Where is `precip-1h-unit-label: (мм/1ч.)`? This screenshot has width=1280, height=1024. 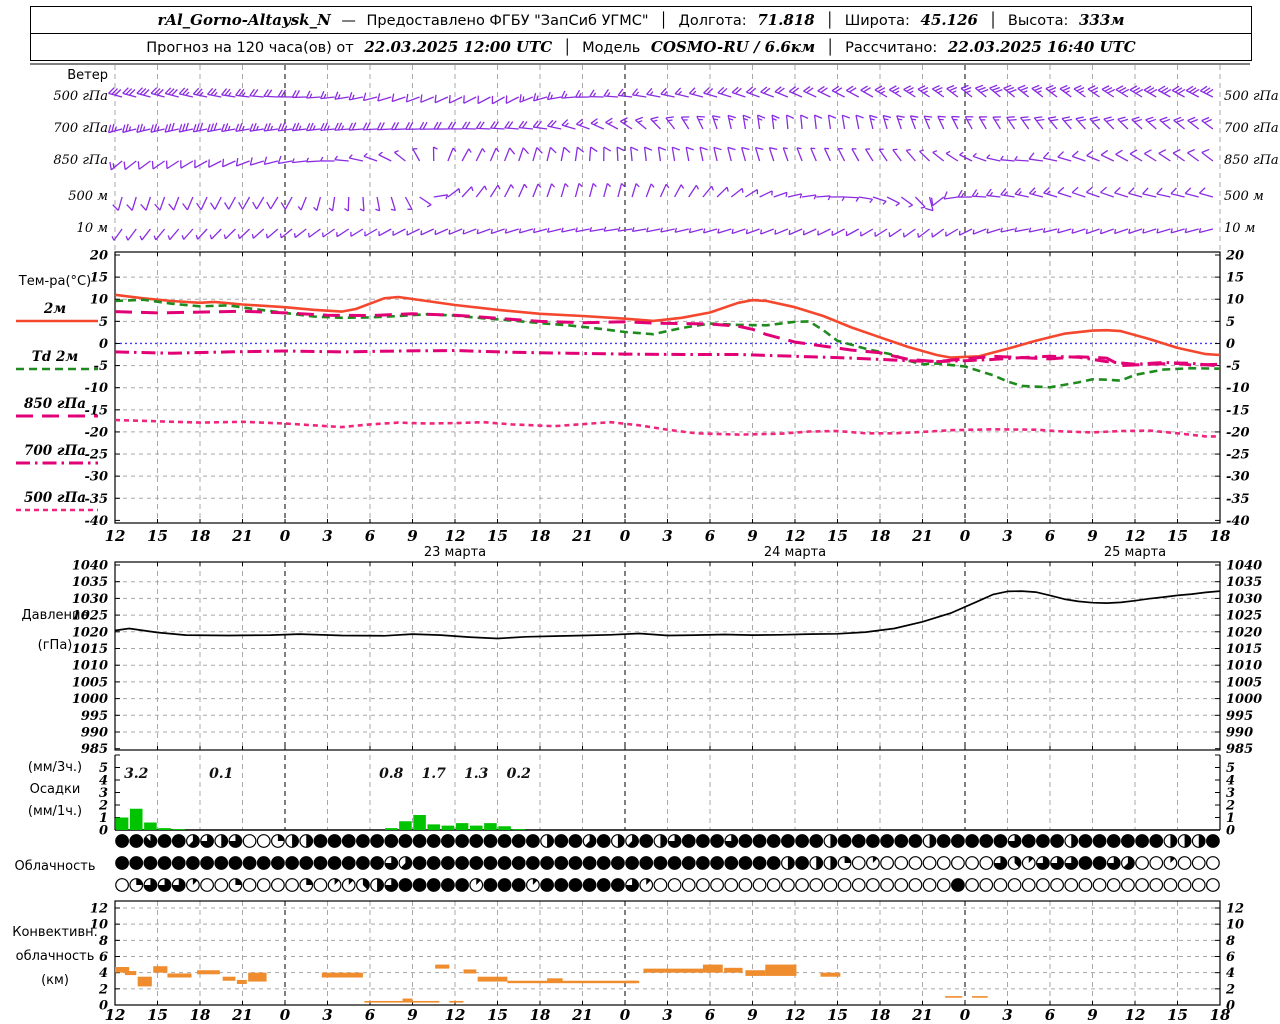
precip-1h-unit-label: (мм/1ч.) is located at coordinates (55, 811).